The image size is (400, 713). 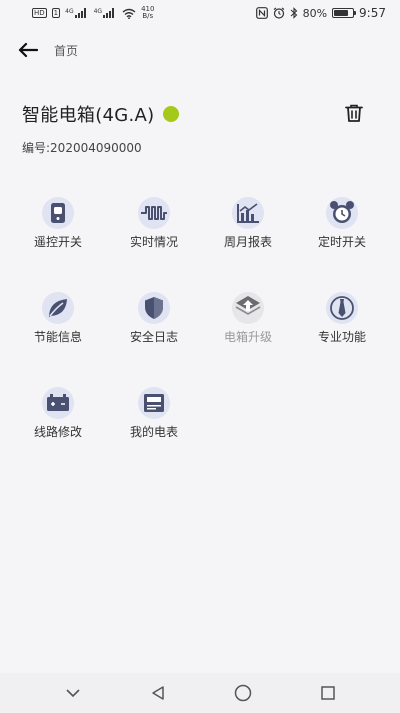 What do you see at coordinates (58, 308) in the screenshot?
I see `leaf-icon` at bounding box center [58, 308].